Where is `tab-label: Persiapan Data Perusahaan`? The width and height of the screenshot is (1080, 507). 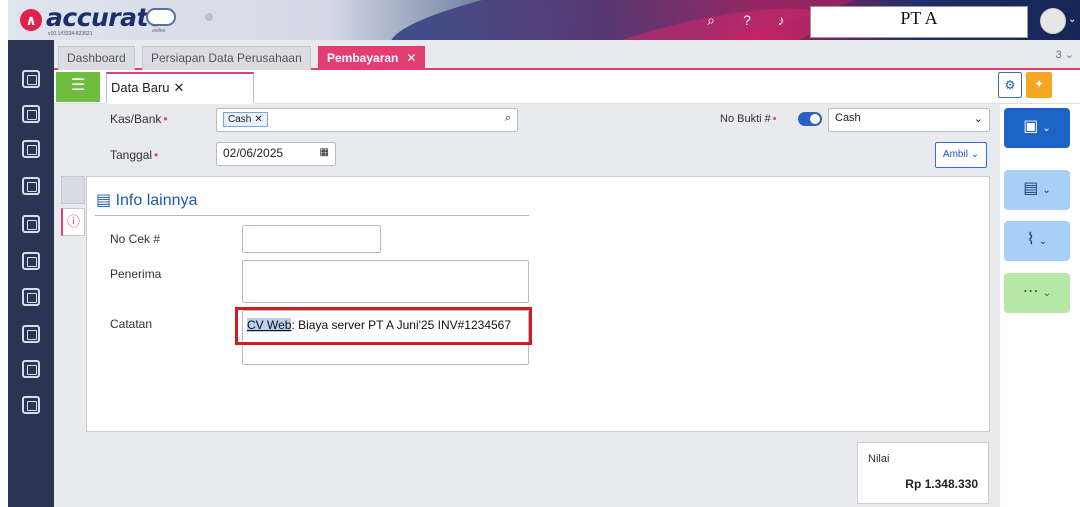 tab-label: Persiapan Data Perusahaan is located at coordinates (226, 58).